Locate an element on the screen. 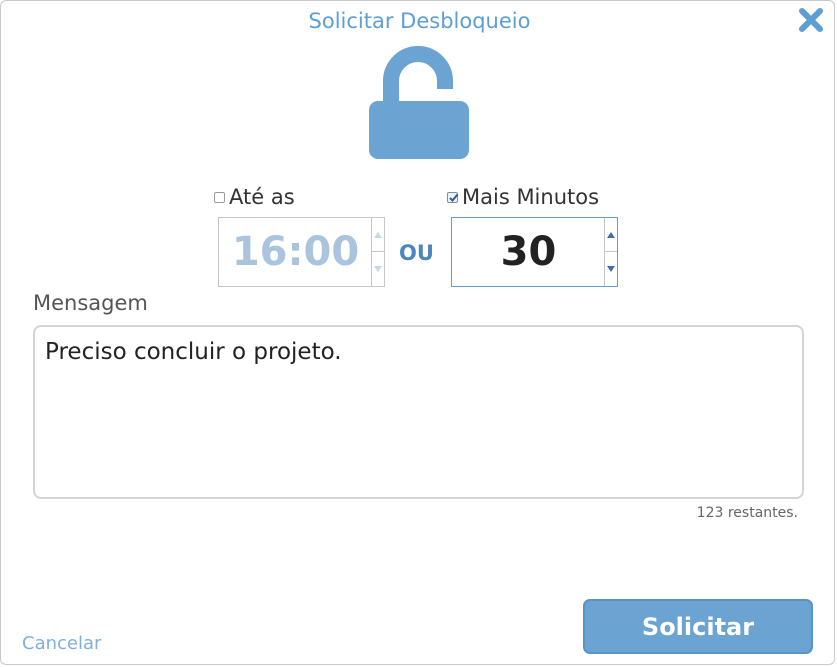  submit-button: Solicitar is located at coordinates (698, 626).